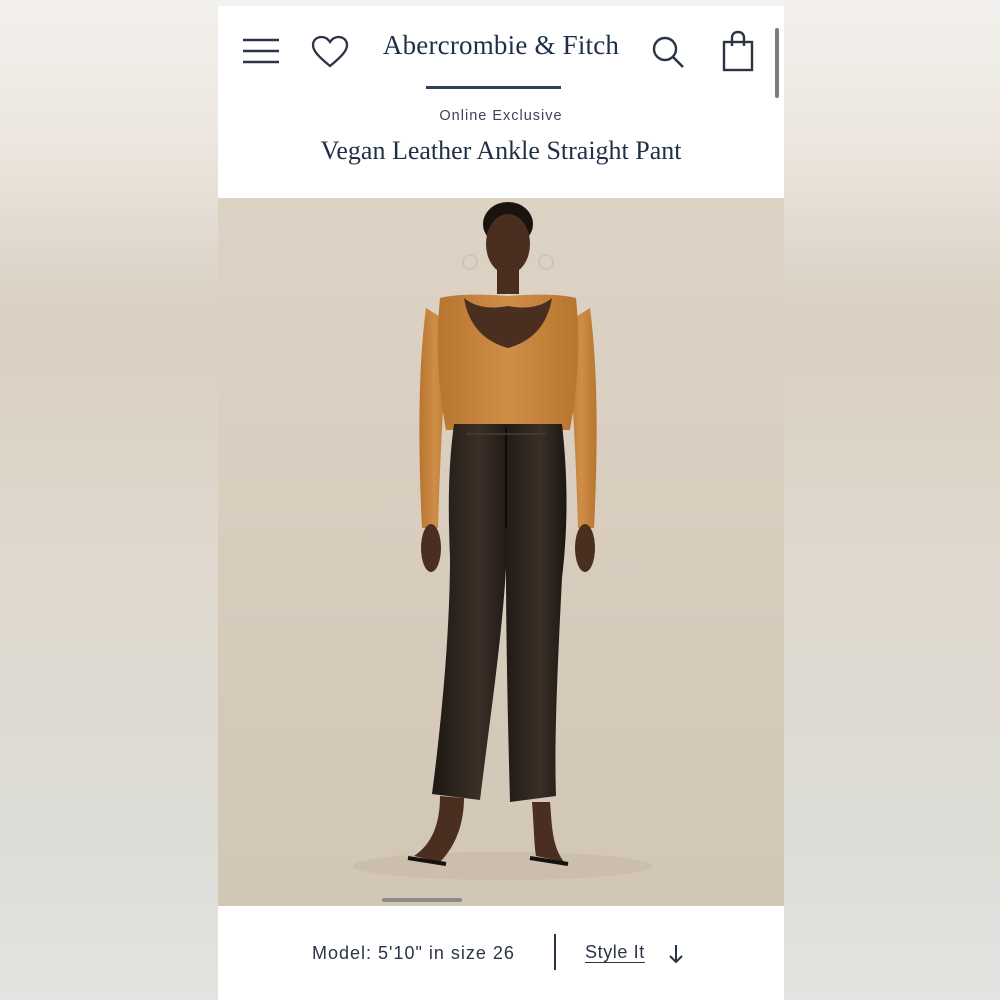 The width and height of the screenshot is (1000, 1000). Describe the element at coordinates (330, 52) in the screenshot. I see `heart-icon` at that location.